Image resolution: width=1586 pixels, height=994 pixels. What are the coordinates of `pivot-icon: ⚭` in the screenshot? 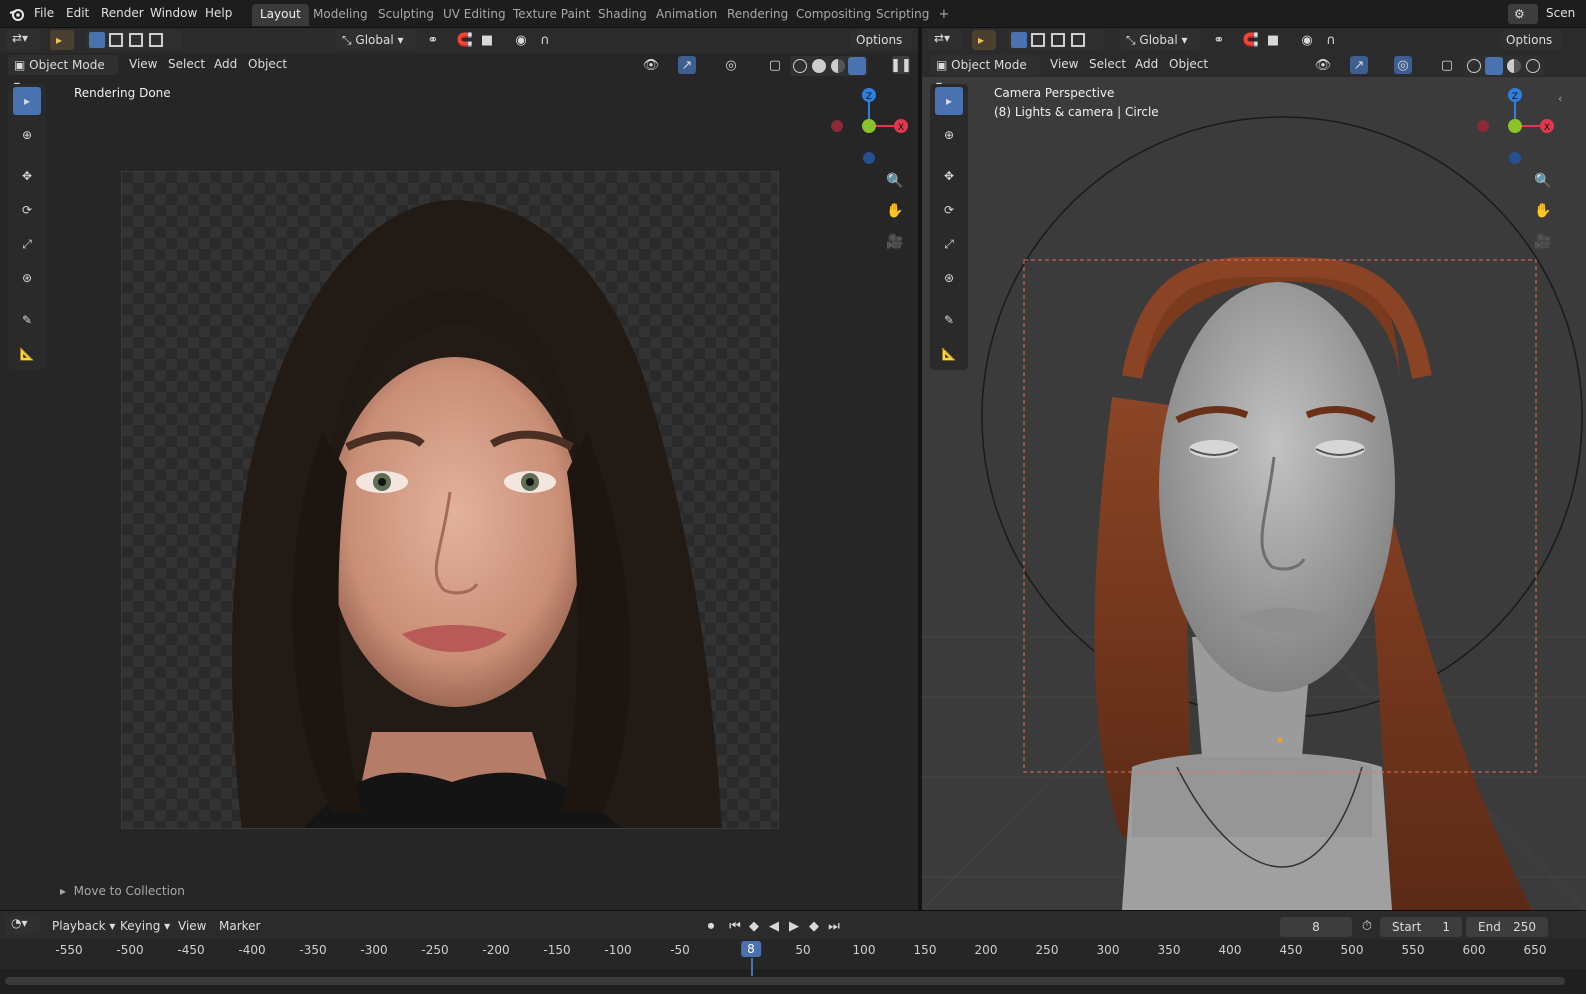 It's located at (433, 40).